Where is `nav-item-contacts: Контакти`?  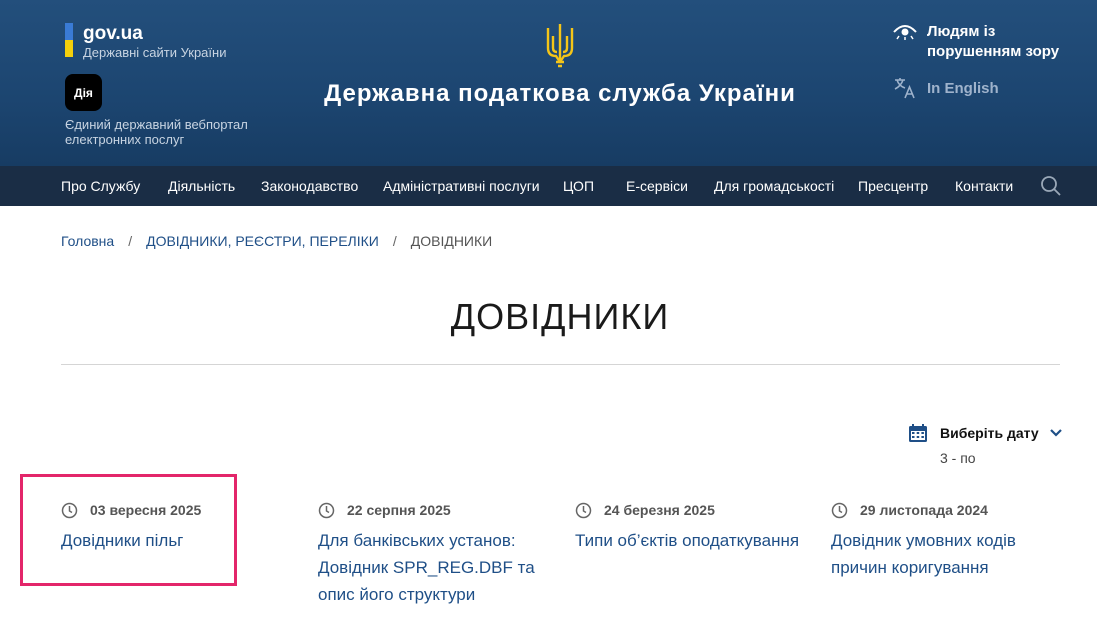
nav-item-contacts: Контакти is located at coordinates (984, 186).